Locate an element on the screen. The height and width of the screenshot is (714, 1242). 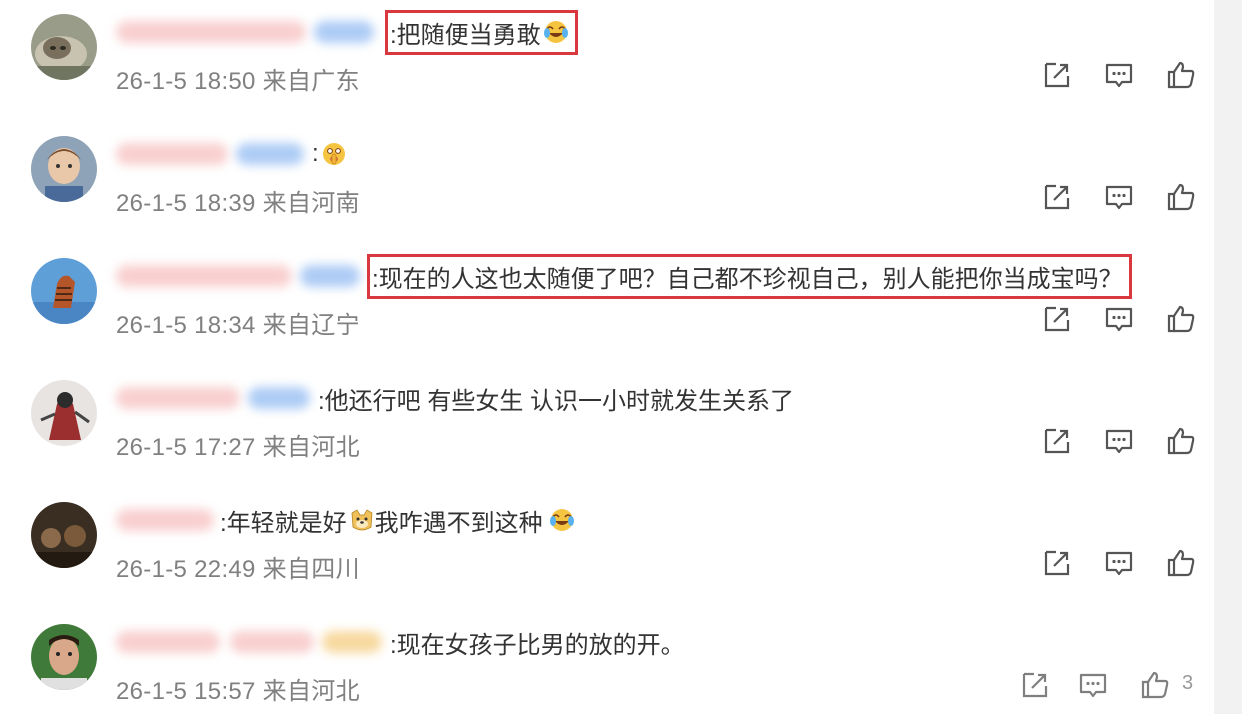
scrollbar-track is located at coordinates (1228, 357).